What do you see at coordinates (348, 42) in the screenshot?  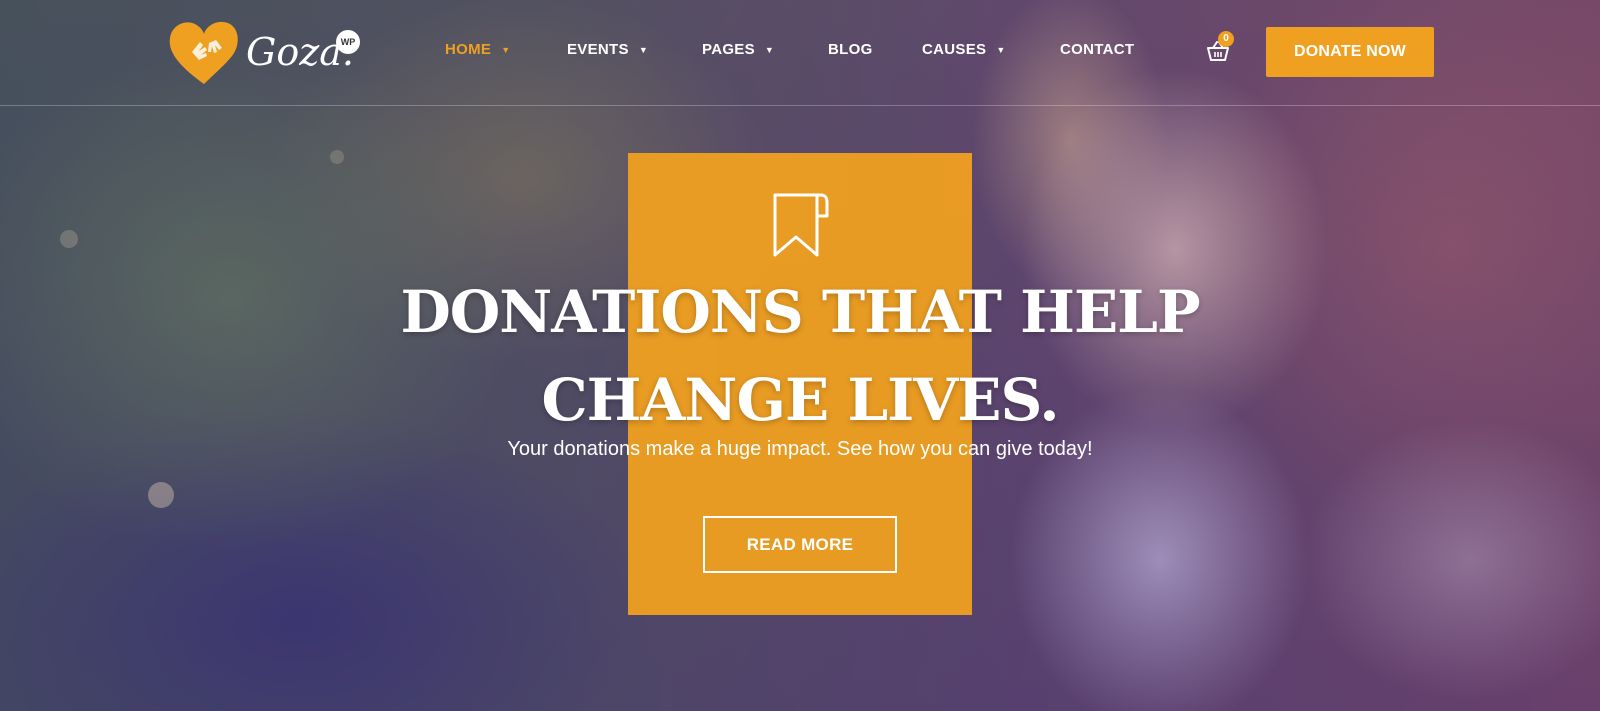 I see `wp-badge: WP` at bounding box center [348, 42].